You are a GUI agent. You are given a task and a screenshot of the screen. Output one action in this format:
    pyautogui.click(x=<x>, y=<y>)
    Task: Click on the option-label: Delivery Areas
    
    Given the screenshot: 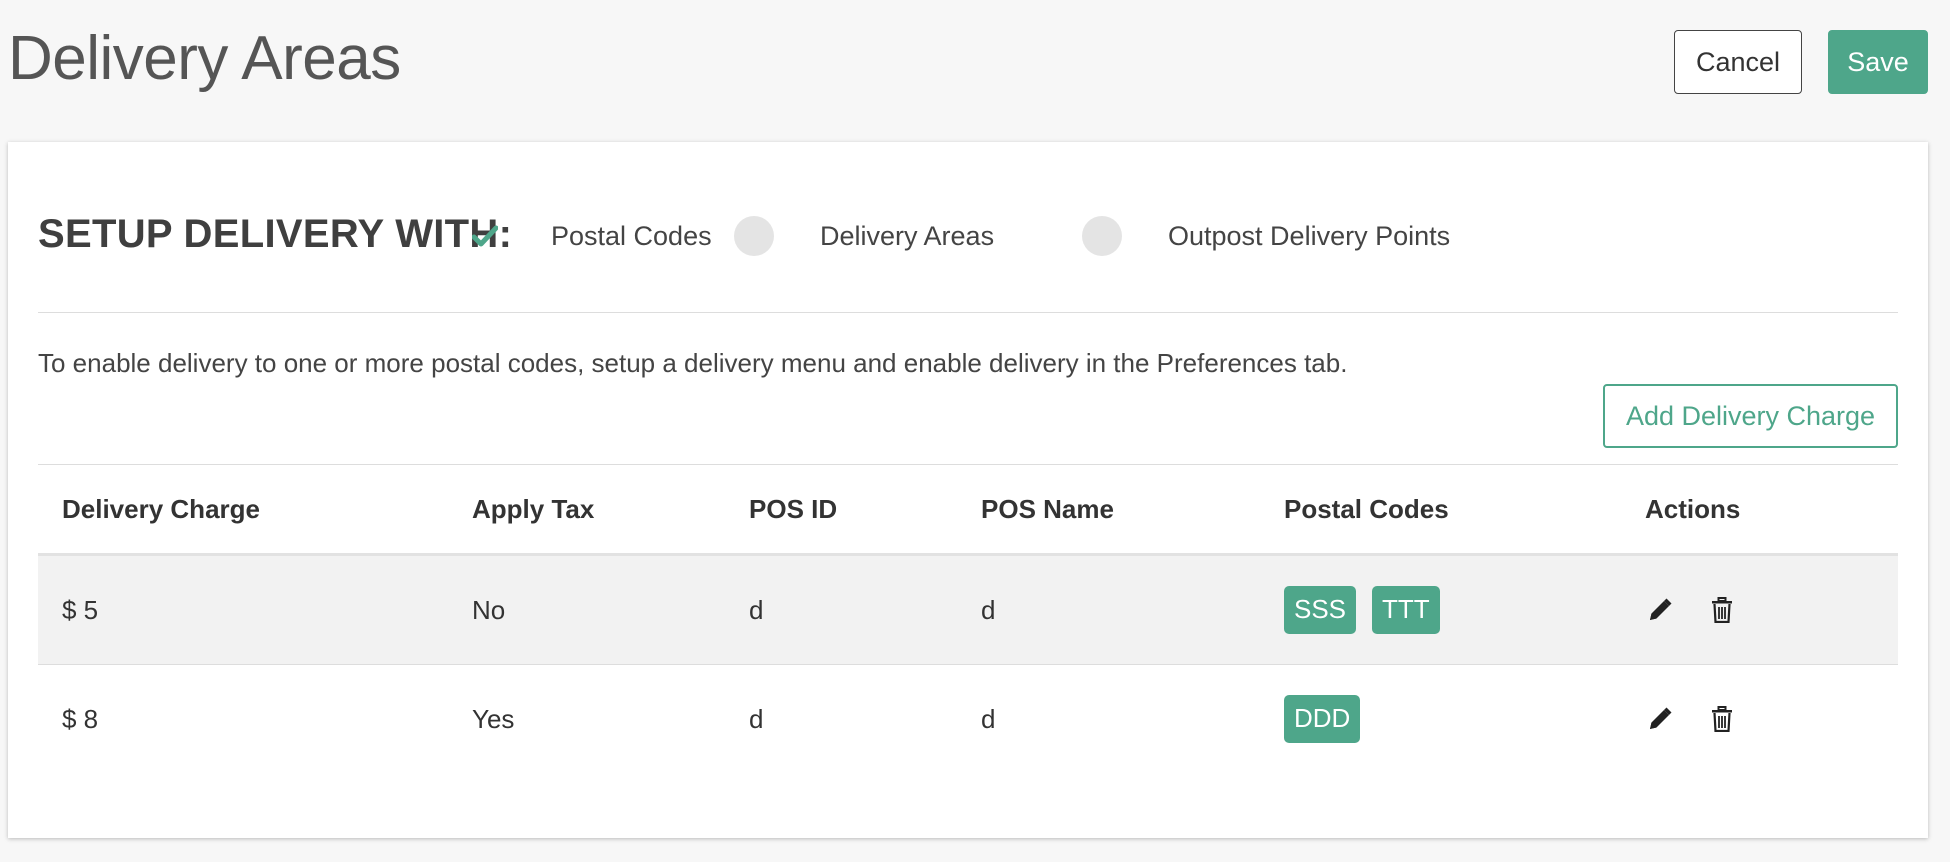 What is the action you would take?
    pyautogui.click(x=907, y=235)
    